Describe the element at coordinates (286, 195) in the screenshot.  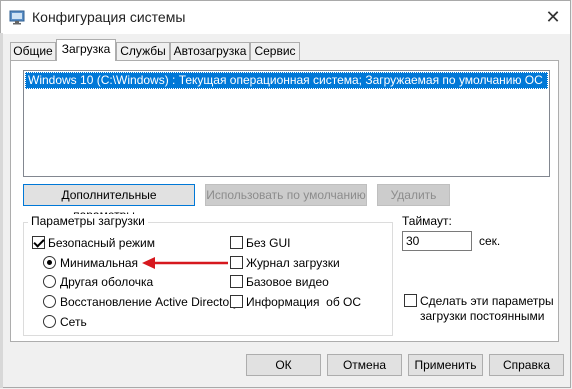
I see `set-default-button: Использовать по умолчанию` at that location.